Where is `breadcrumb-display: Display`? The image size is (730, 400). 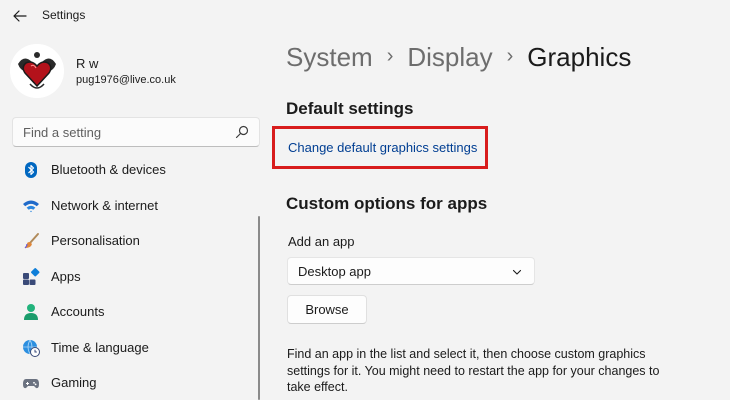 breadcrumb-display: Display is located at coordinates (449, 57).